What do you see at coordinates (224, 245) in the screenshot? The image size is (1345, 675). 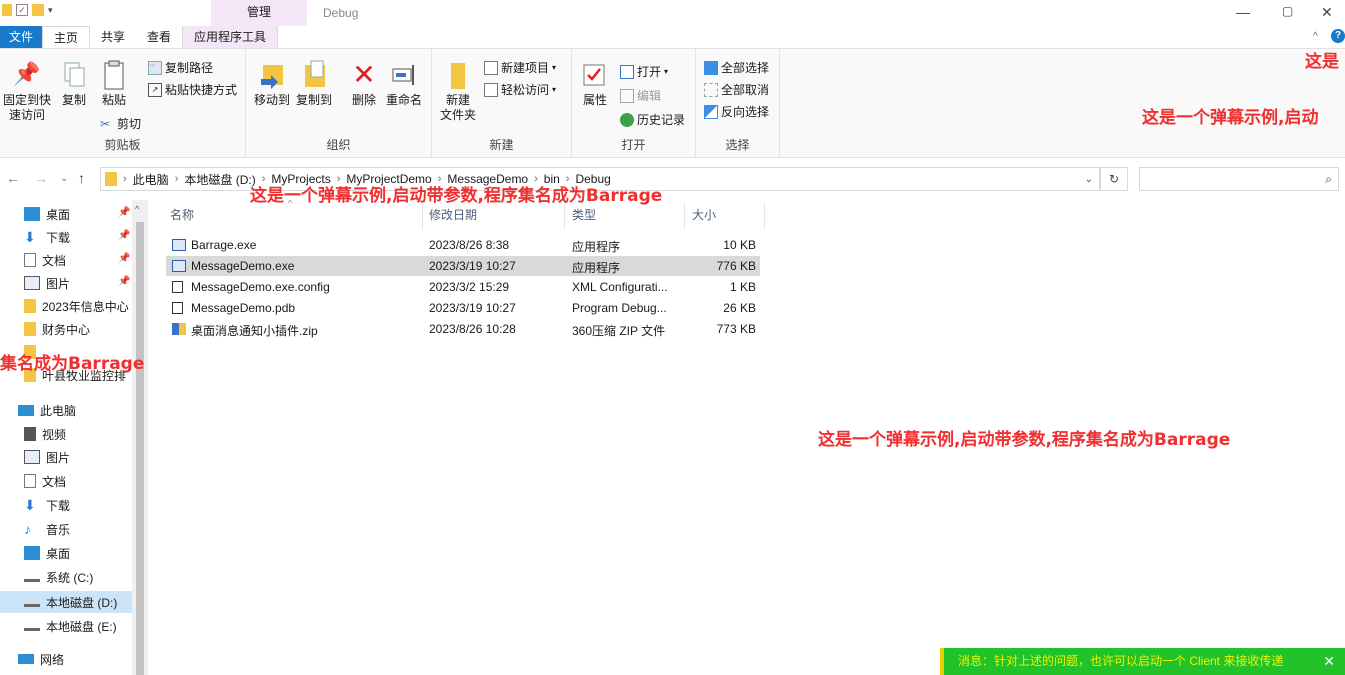 I see `file-name: Barrage.exe` at bounding box center [224, 245].